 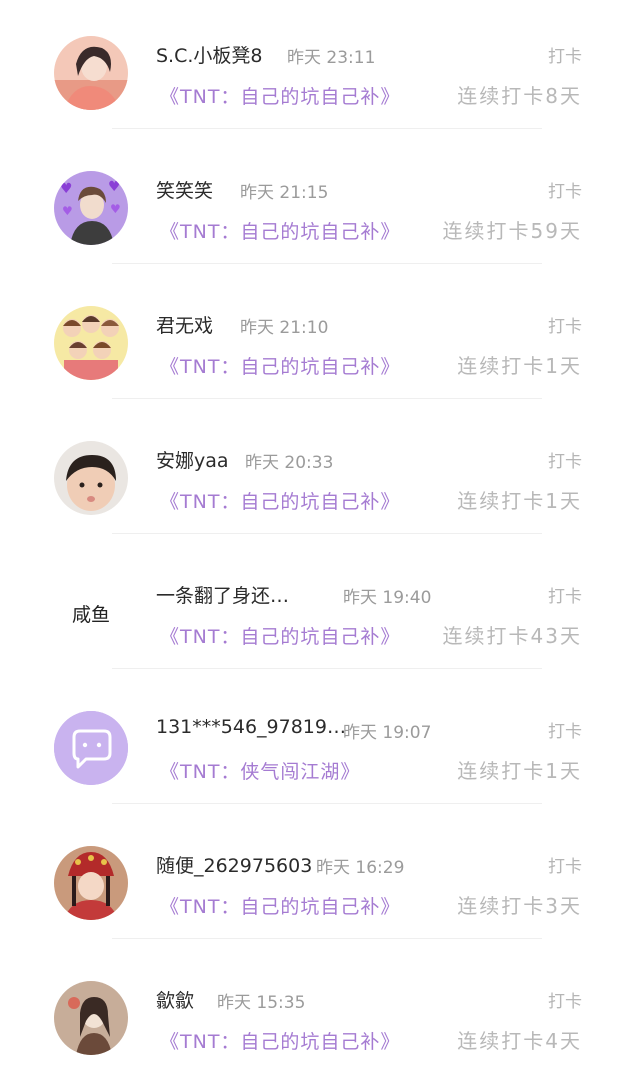 I want to click on user-name: 安娜yaa, so click(x=192, y=459).